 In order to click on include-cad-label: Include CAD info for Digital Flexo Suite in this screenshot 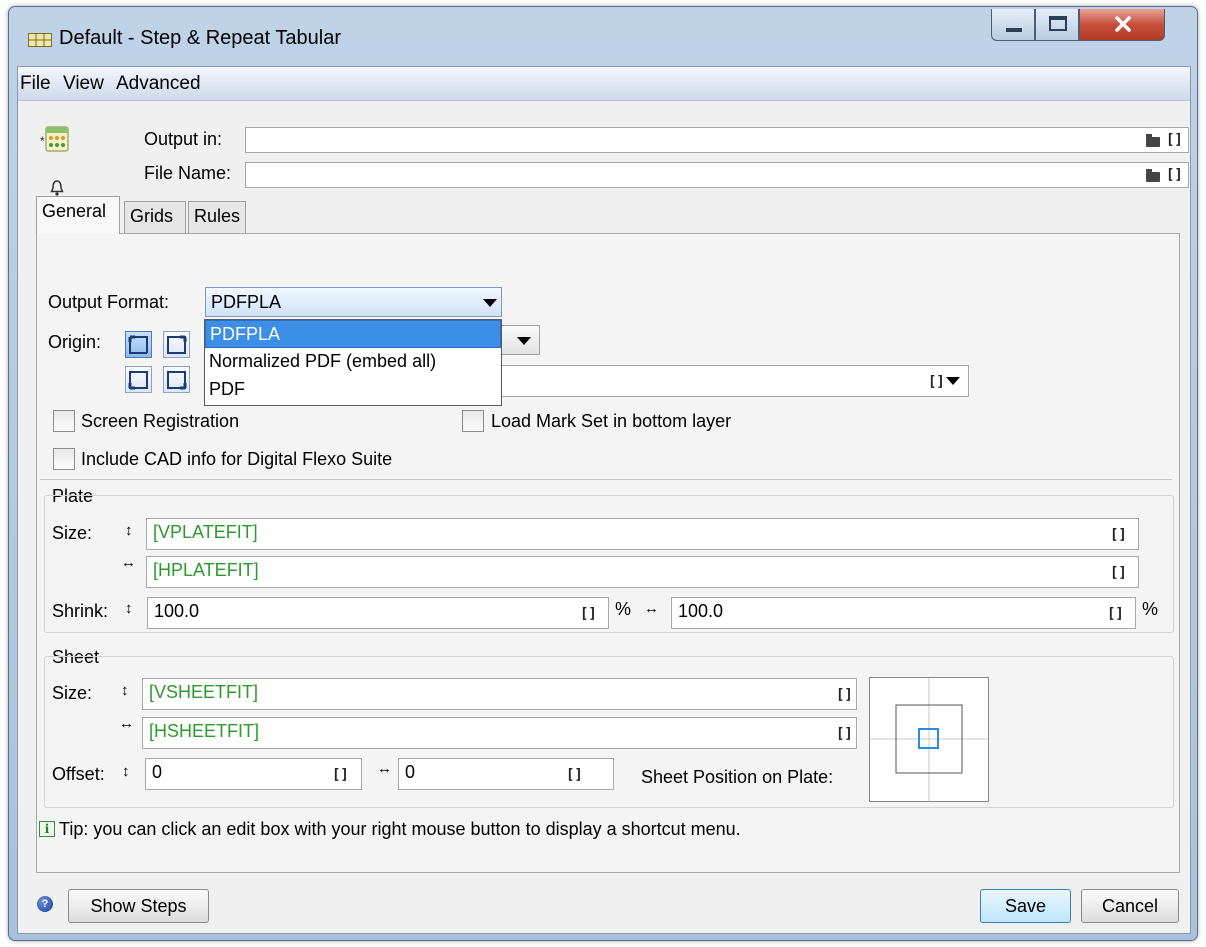, I will do `click(237, 459)`.